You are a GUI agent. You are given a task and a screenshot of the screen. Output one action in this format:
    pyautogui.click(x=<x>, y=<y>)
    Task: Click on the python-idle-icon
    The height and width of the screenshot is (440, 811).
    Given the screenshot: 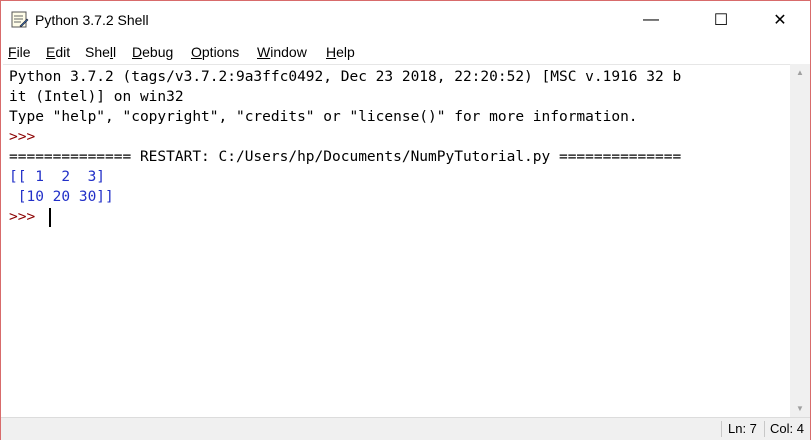 What is the action you would take?
    pyautogui.click(x=20, y=19)
    